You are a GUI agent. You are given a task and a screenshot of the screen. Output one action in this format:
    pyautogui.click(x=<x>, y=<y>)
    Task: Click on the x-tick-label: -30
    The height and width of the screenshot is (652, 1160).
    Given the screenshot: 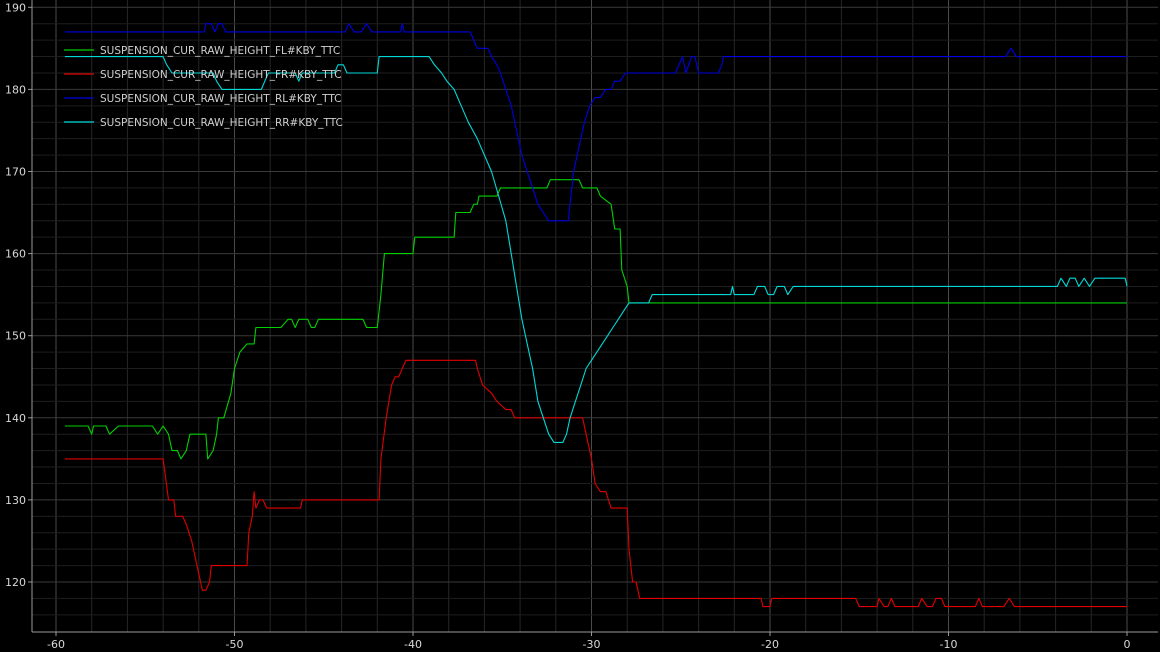 What is the action you would take?
    pyautogui.click(x=592, y=644)
    